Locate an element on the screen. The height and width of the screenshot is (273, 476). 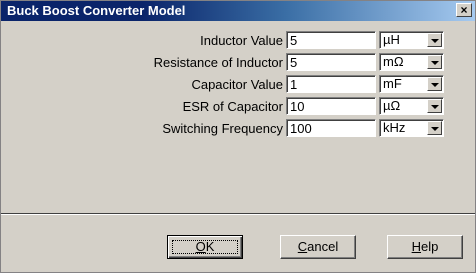
capacitor-unit-dropdown-button is located at coordinates (434, 84).